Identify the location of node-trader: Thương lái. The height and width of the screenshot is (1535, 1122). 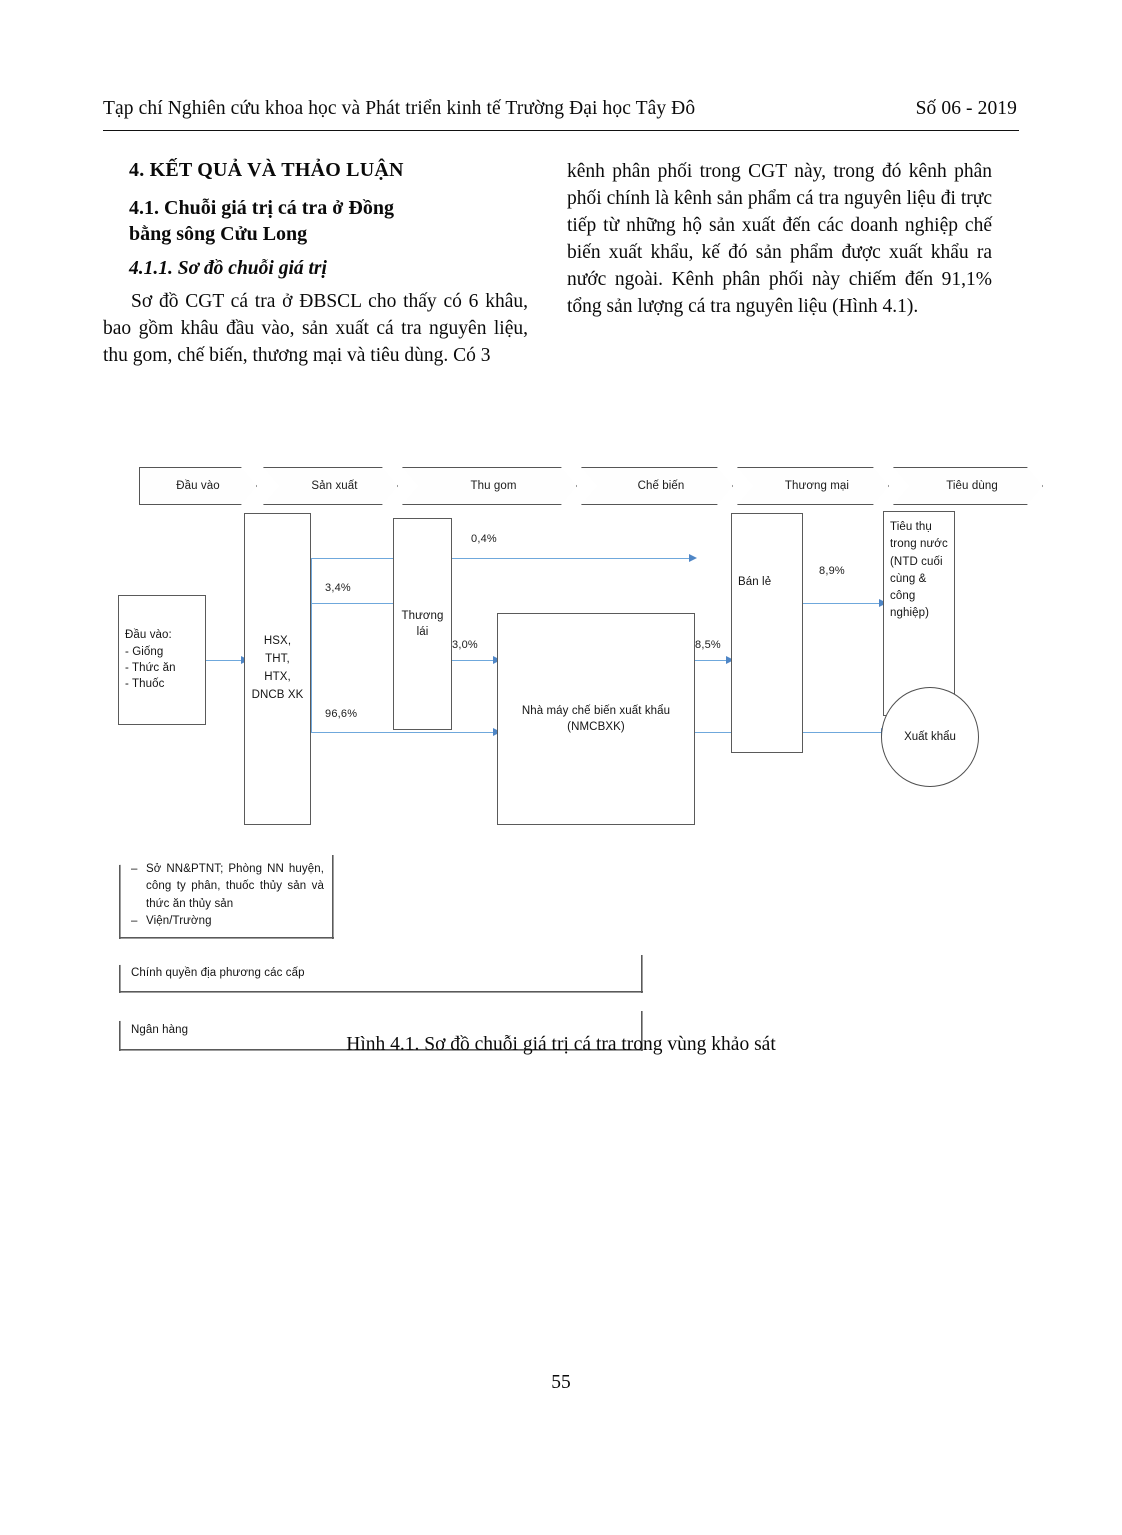
(422, 624).